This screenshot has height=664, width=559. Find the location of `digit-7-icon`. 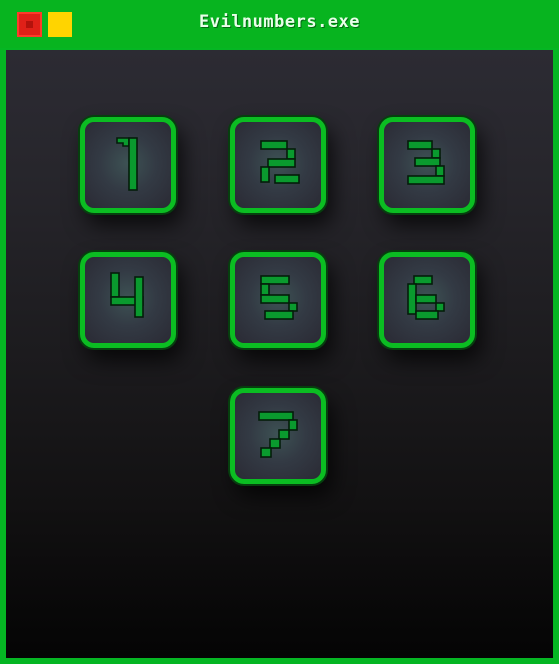

digit-7-icon is located at coordinates (278, 434).